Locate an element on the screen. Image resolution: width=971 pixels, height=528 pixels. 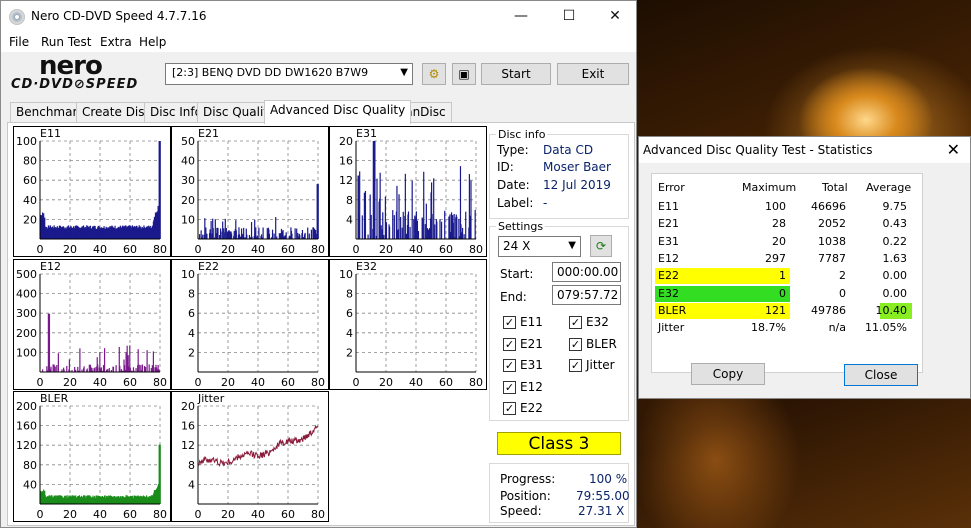
close-button: ✕ is located at coordinates (615, 16).